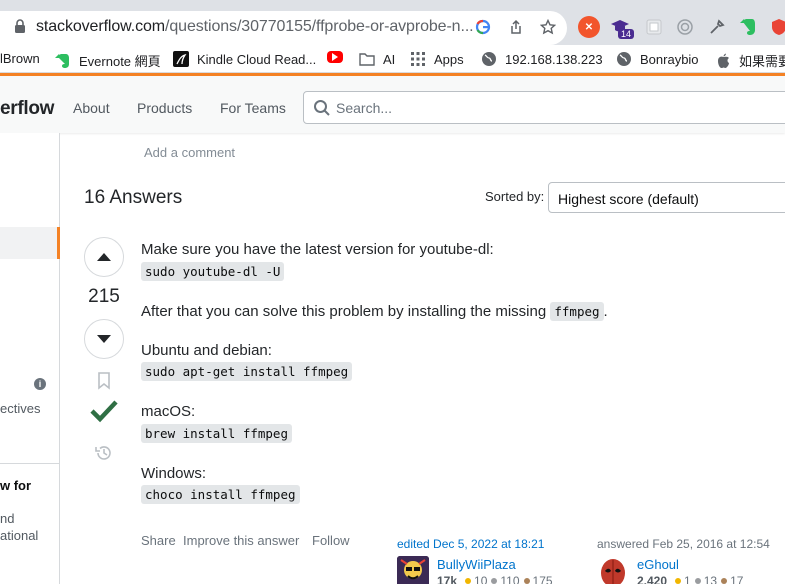 This screenshot has height=584, width=785. What do you see at coordinates (335, 57) in the screenshot?
I see `youtube-icon` at bounding box center [335, 57].